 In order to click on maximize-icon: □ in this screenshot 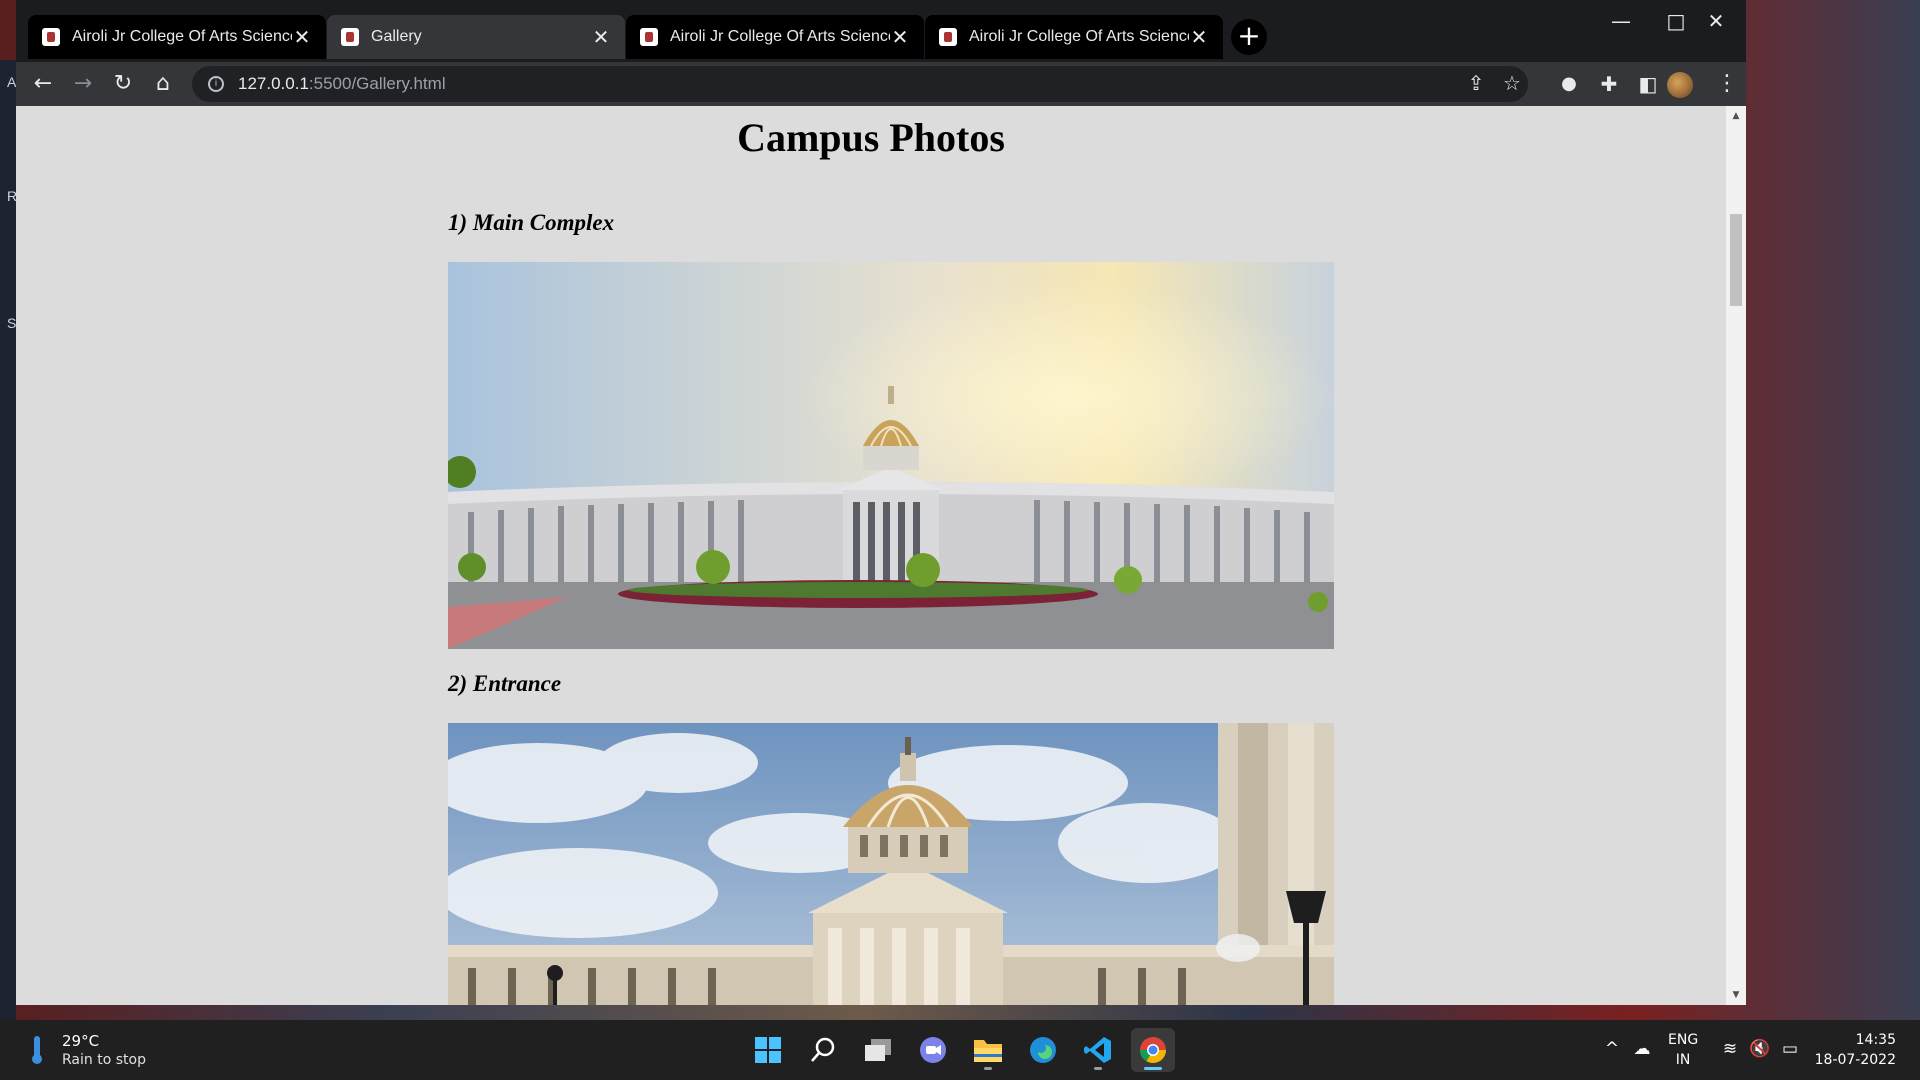, I will do `click(1676, 21)`.